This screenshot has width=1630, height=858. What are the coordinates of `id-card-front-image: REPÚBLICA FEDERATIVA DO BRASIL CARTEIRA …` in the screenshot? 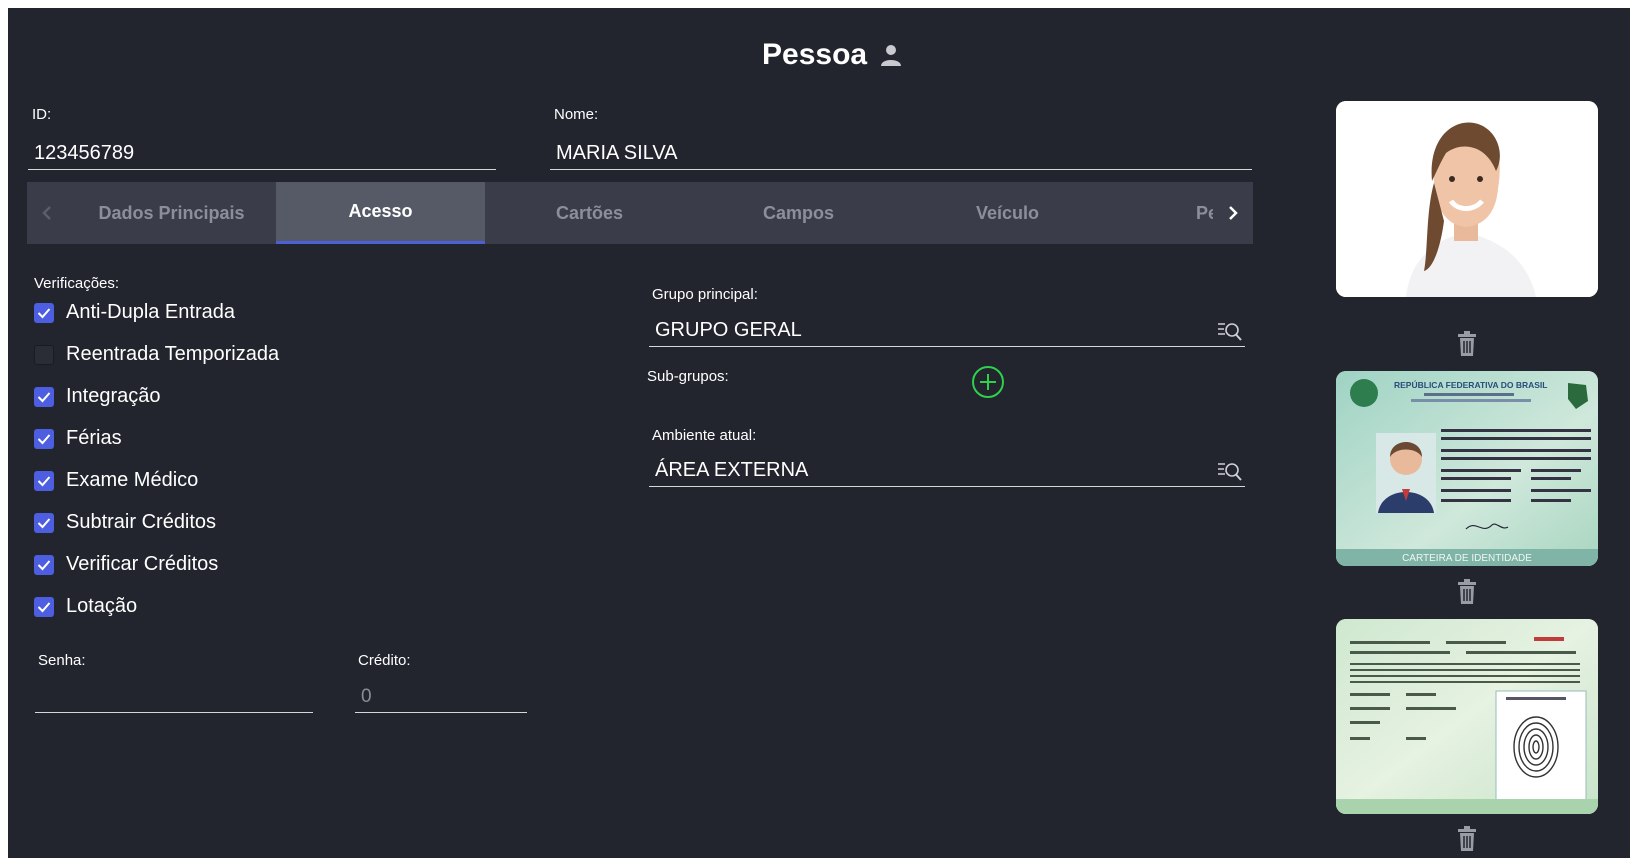 It's located at (1467, 468).